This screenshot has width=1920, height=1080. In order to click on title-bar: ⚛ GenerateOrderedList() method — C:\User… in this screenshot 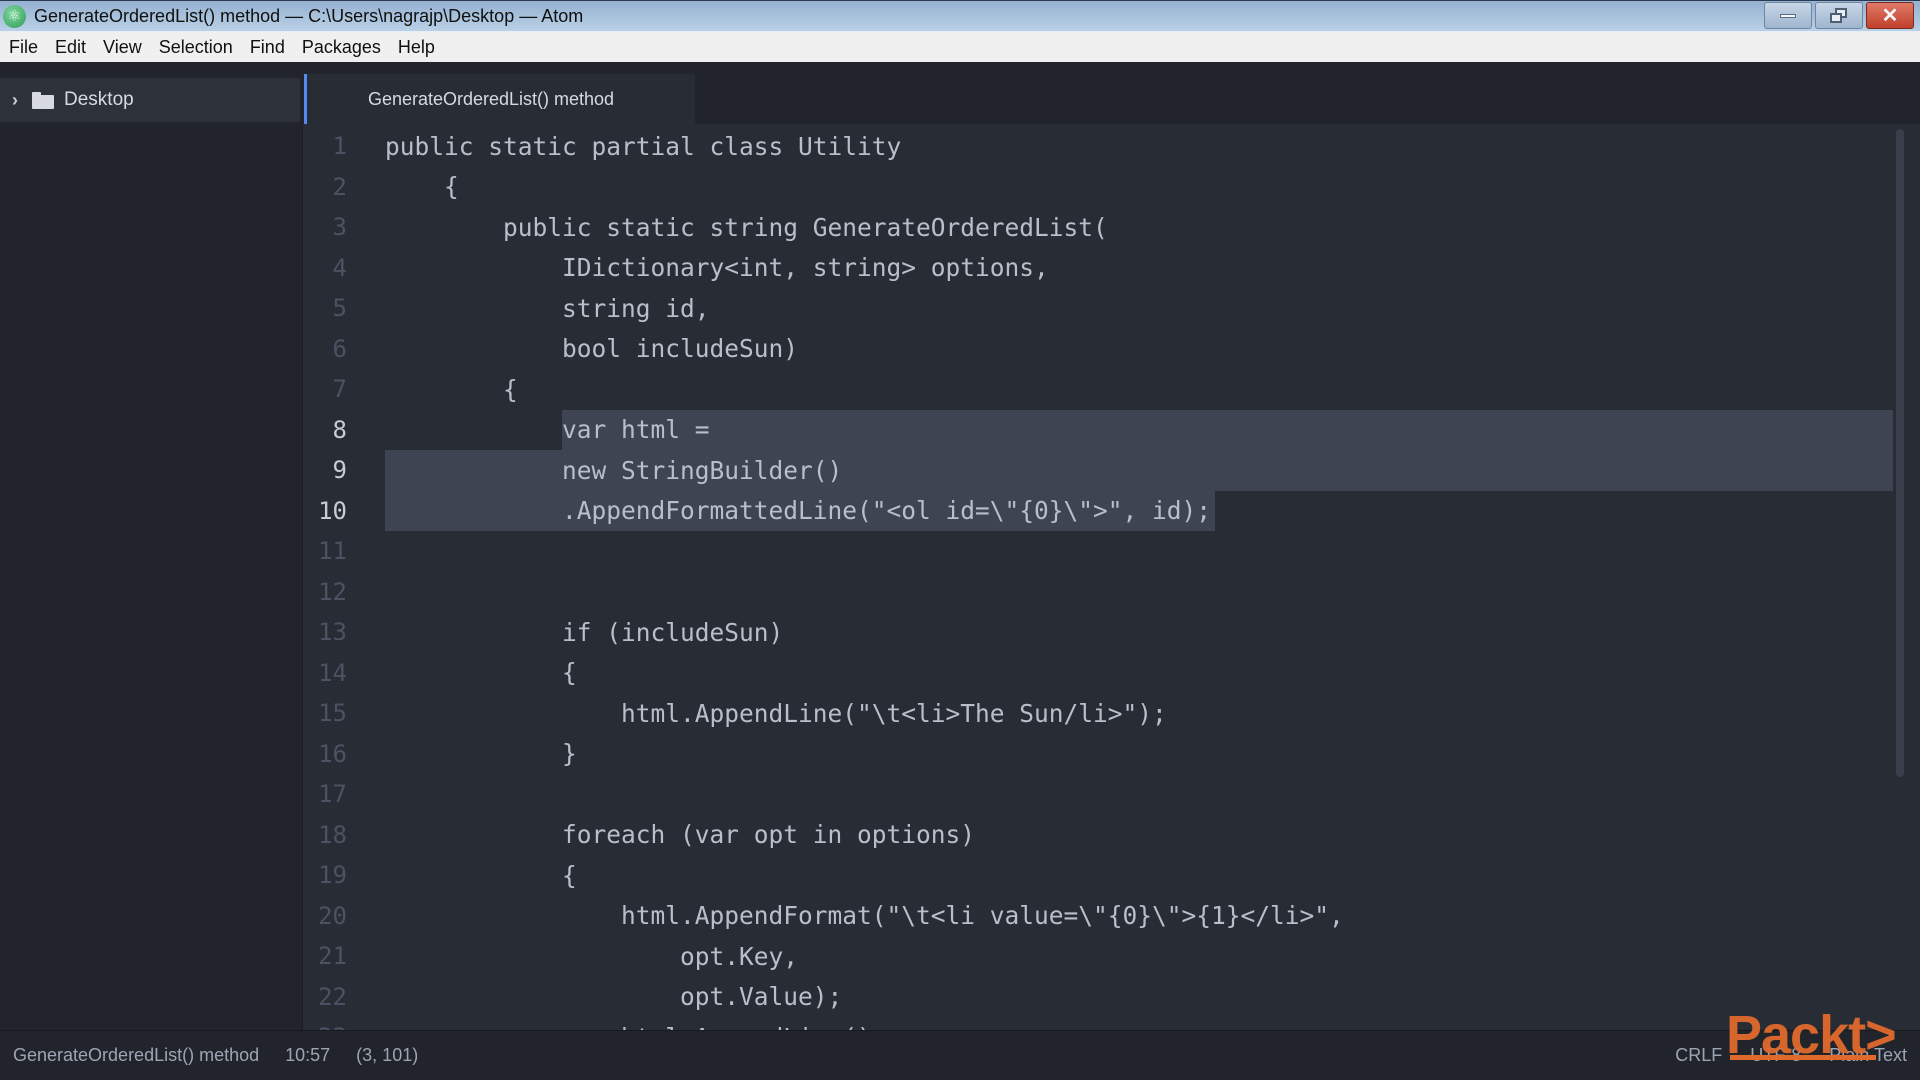, I will do `click(960, 15)`.